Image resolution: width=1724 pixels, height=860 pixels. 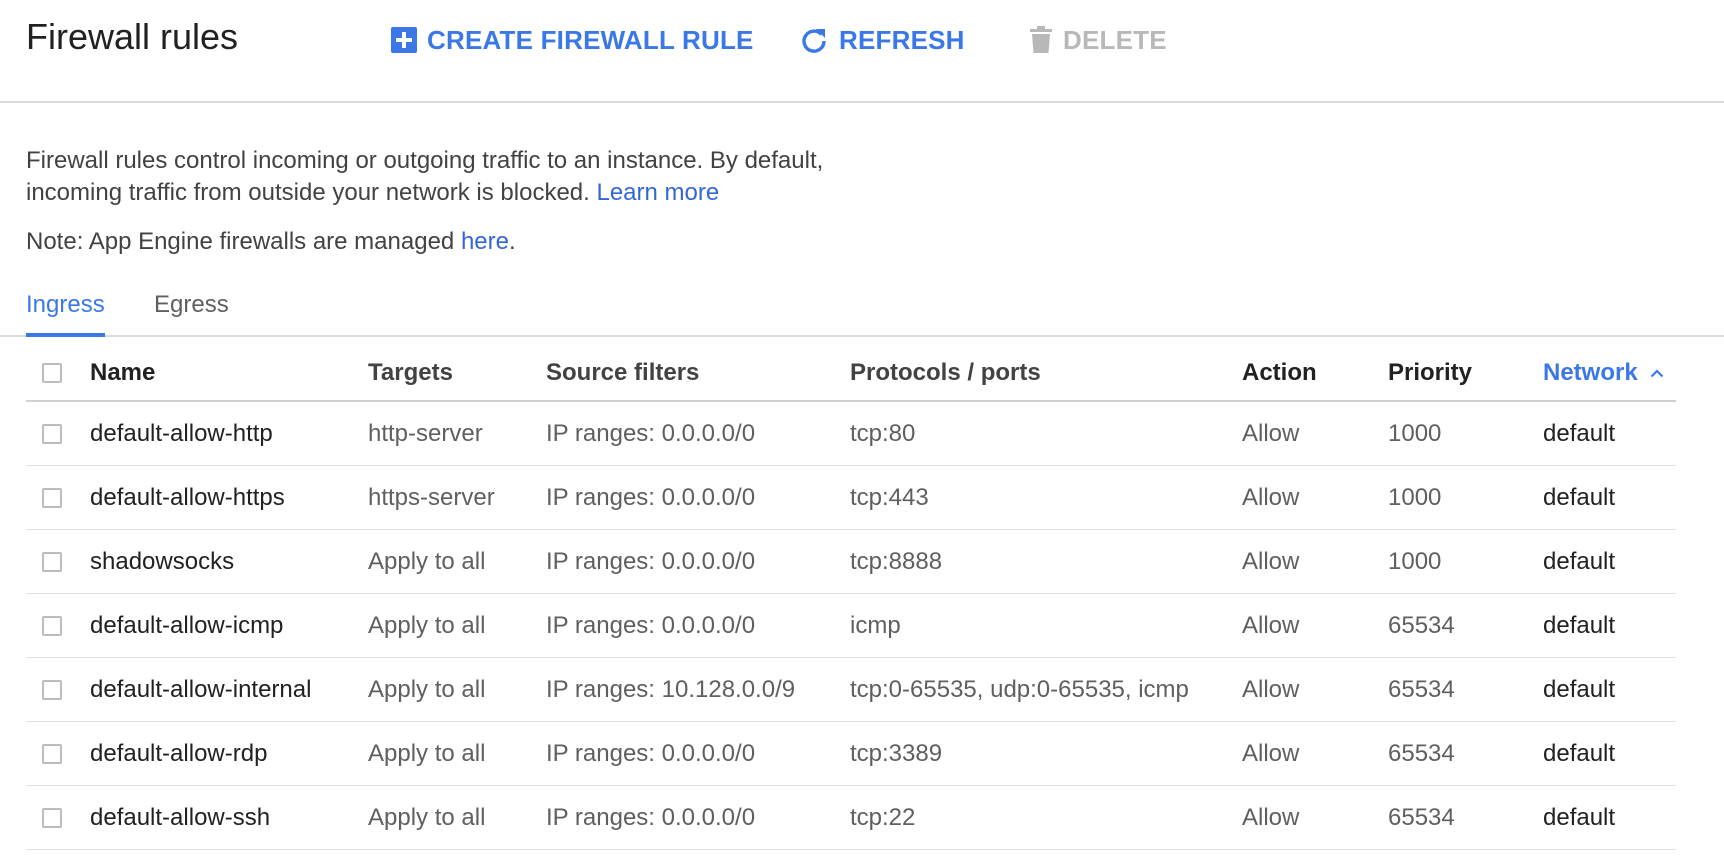 I want to click on tab-egress: Egress, so click(x=191, y=311).